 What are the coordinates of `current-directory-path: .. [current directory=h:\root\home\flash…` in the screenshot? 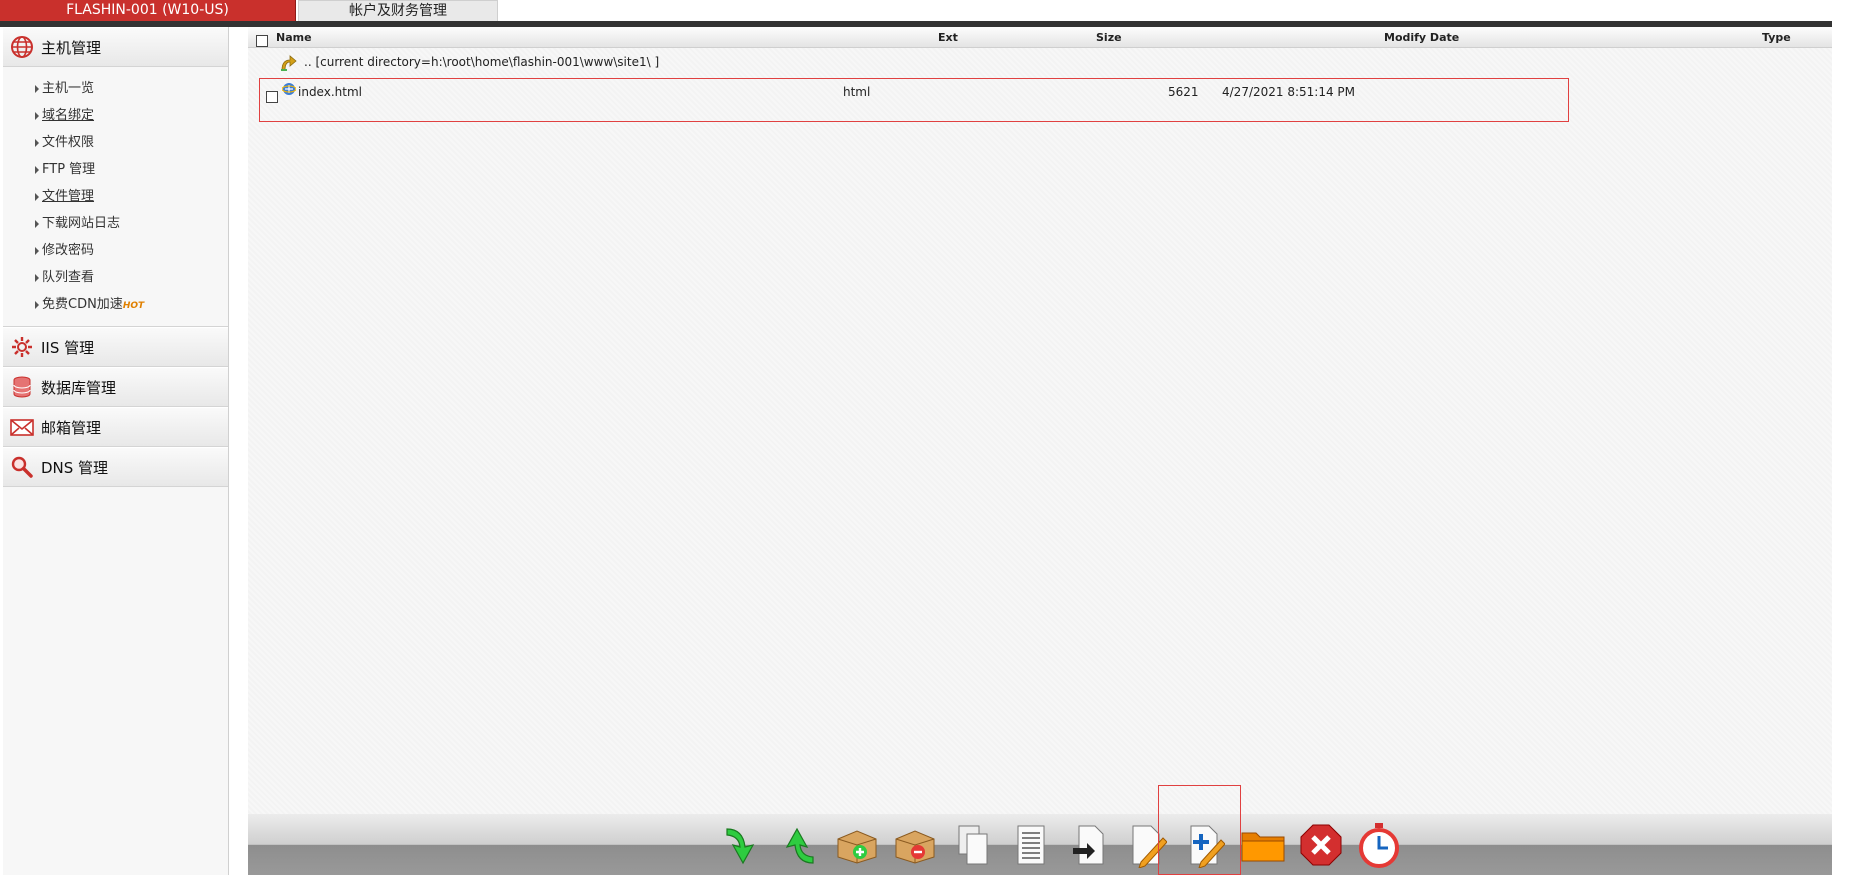 It's located at (482, 62).